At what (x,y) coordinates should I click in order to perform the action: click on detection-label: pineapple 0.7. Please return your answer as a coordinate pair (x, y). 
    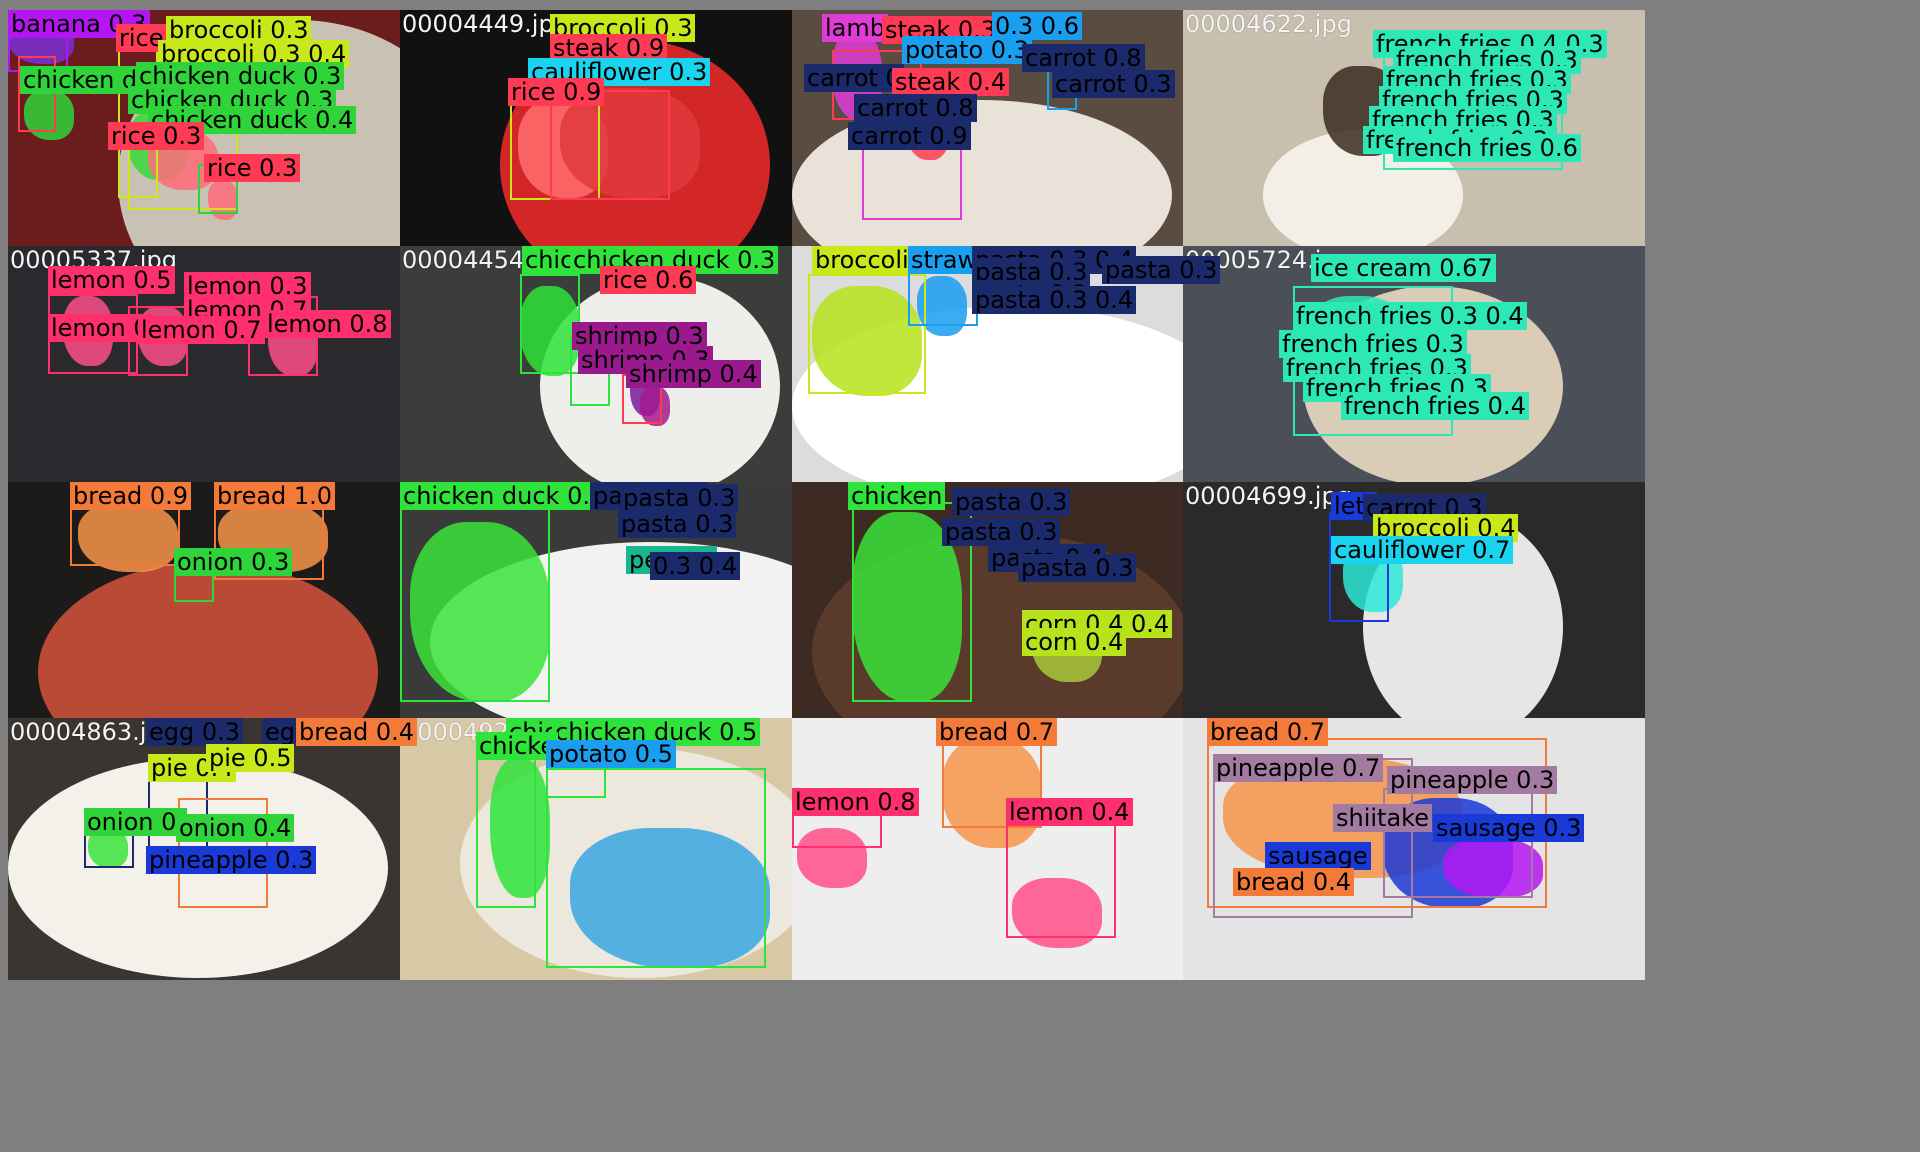
    Looking at the image, I should click on (1298, 768).